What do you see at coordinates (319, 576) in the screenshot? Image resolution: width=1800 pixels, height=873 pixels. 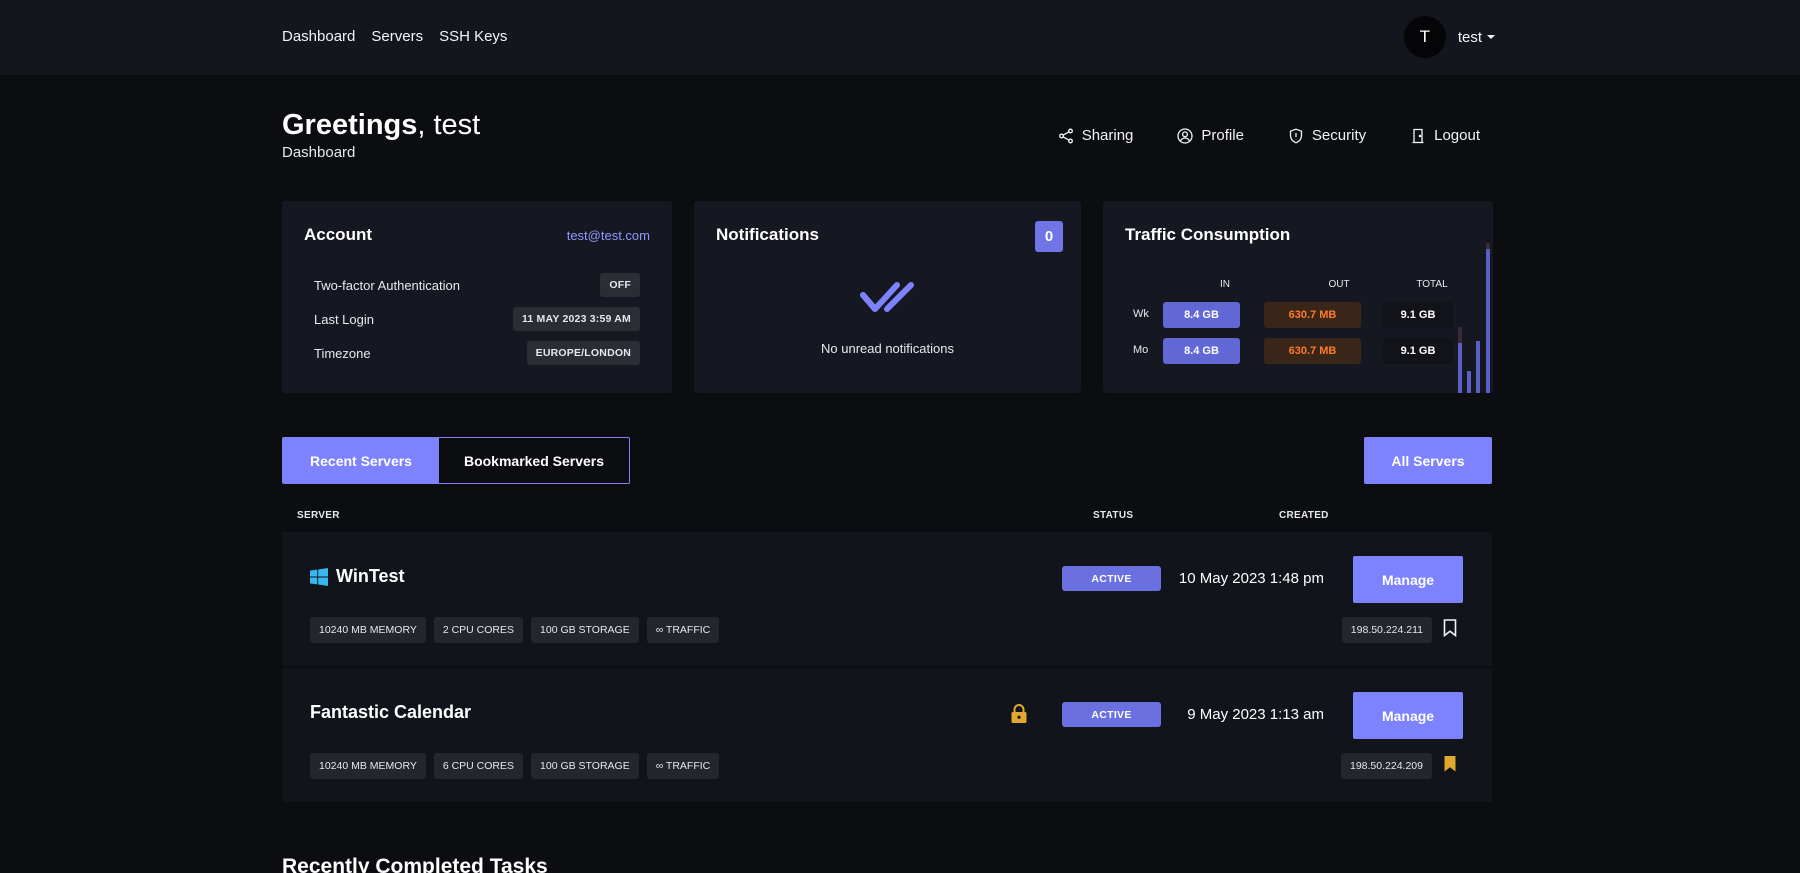 I see `windows-icon` at bounding box center [319, 576].